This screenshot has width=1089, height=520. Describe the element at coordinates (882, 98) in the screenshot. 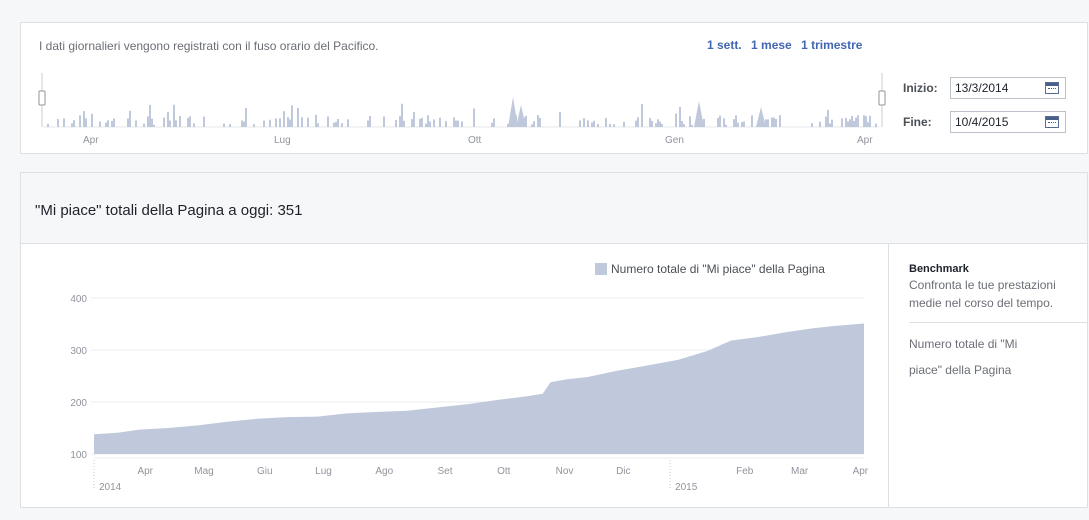

I see `range-handle-end` at that location.